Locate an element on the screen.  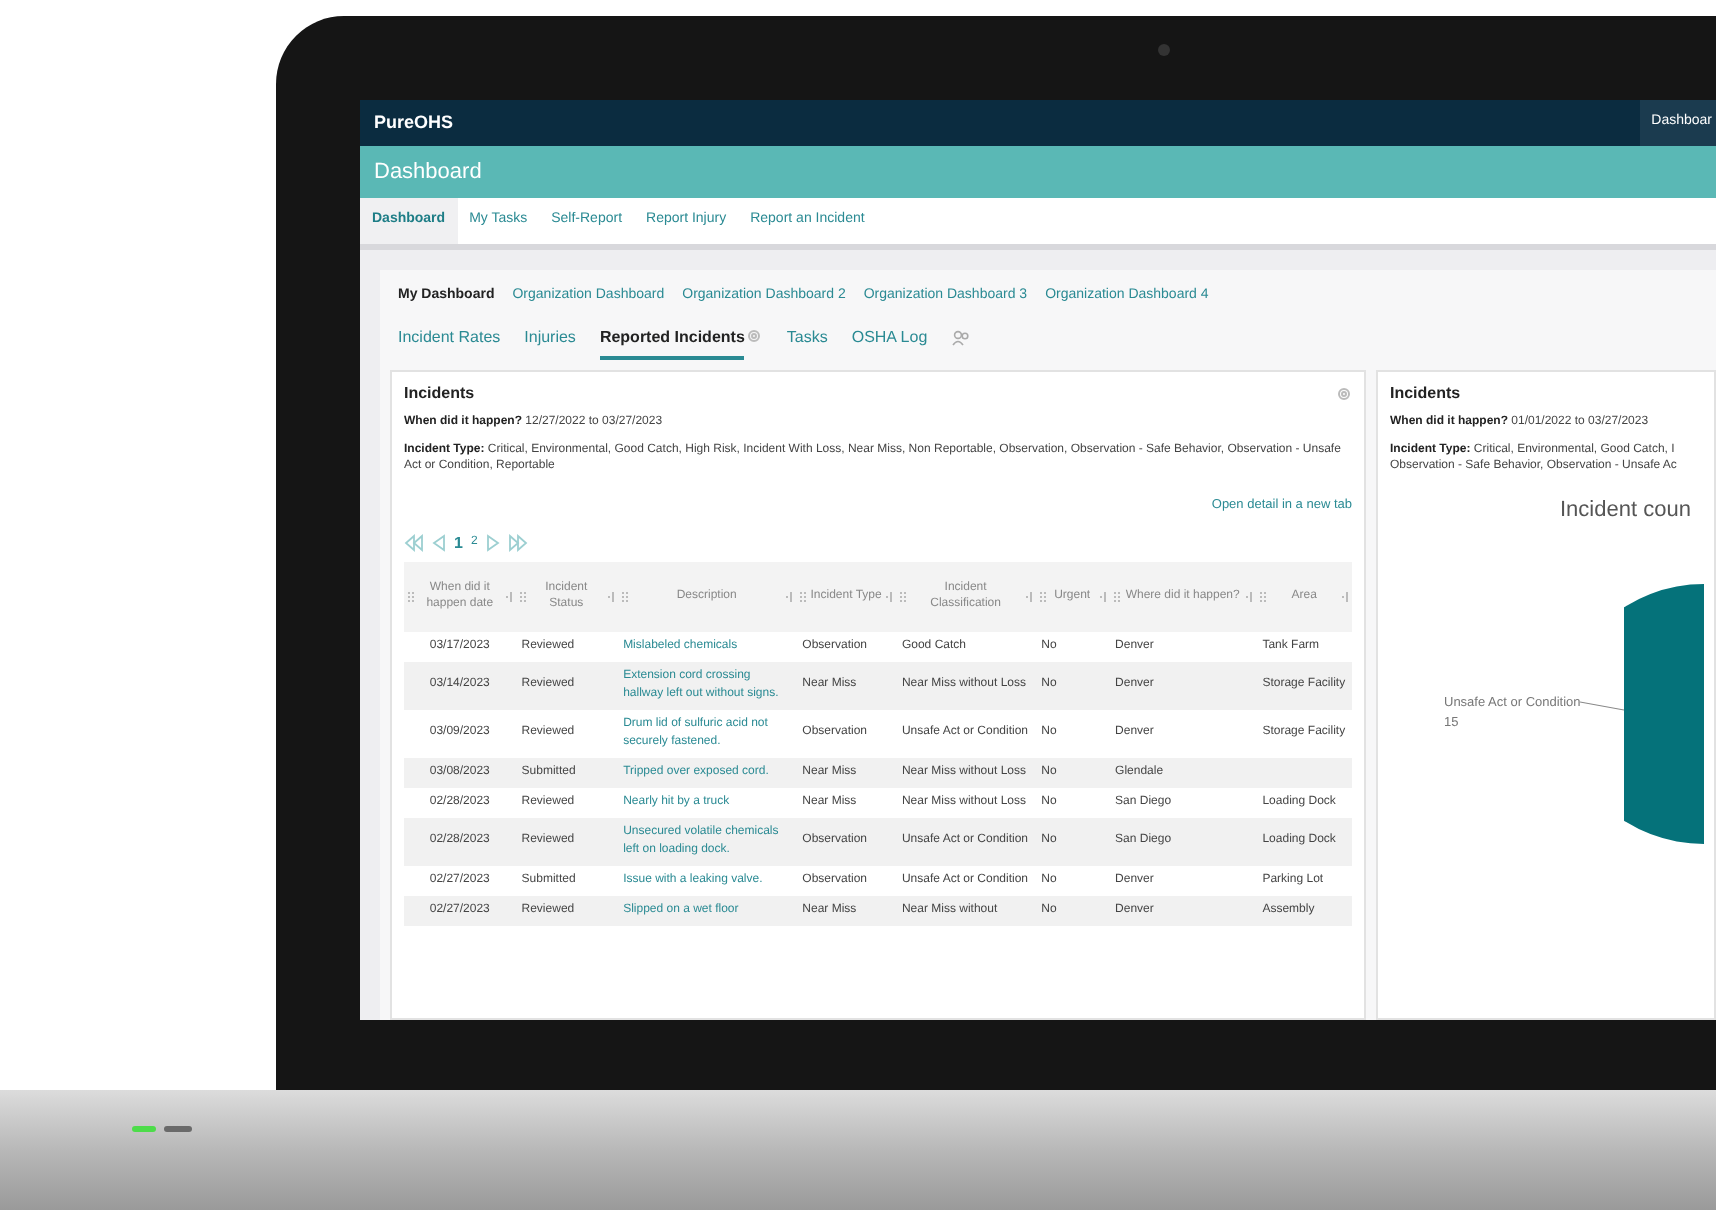
people-icon is located at coordinates (960, 338).